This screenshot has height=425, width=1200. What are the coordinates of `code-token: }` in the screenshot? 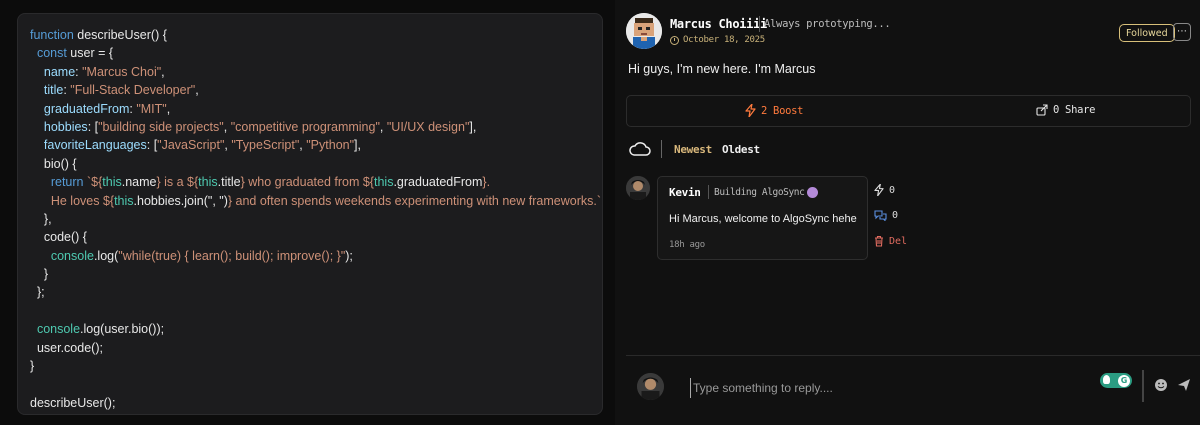 It's located at (39, 274).